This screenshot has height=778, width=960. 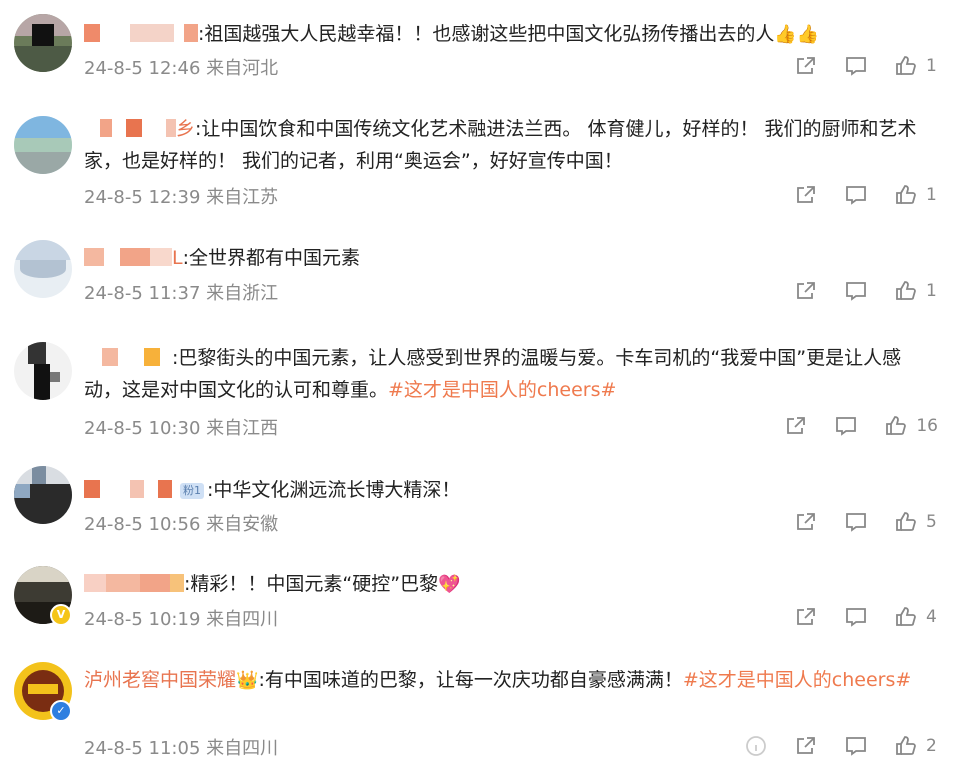 I want to click on comment-actions: 5, so click(x=853, y=522).